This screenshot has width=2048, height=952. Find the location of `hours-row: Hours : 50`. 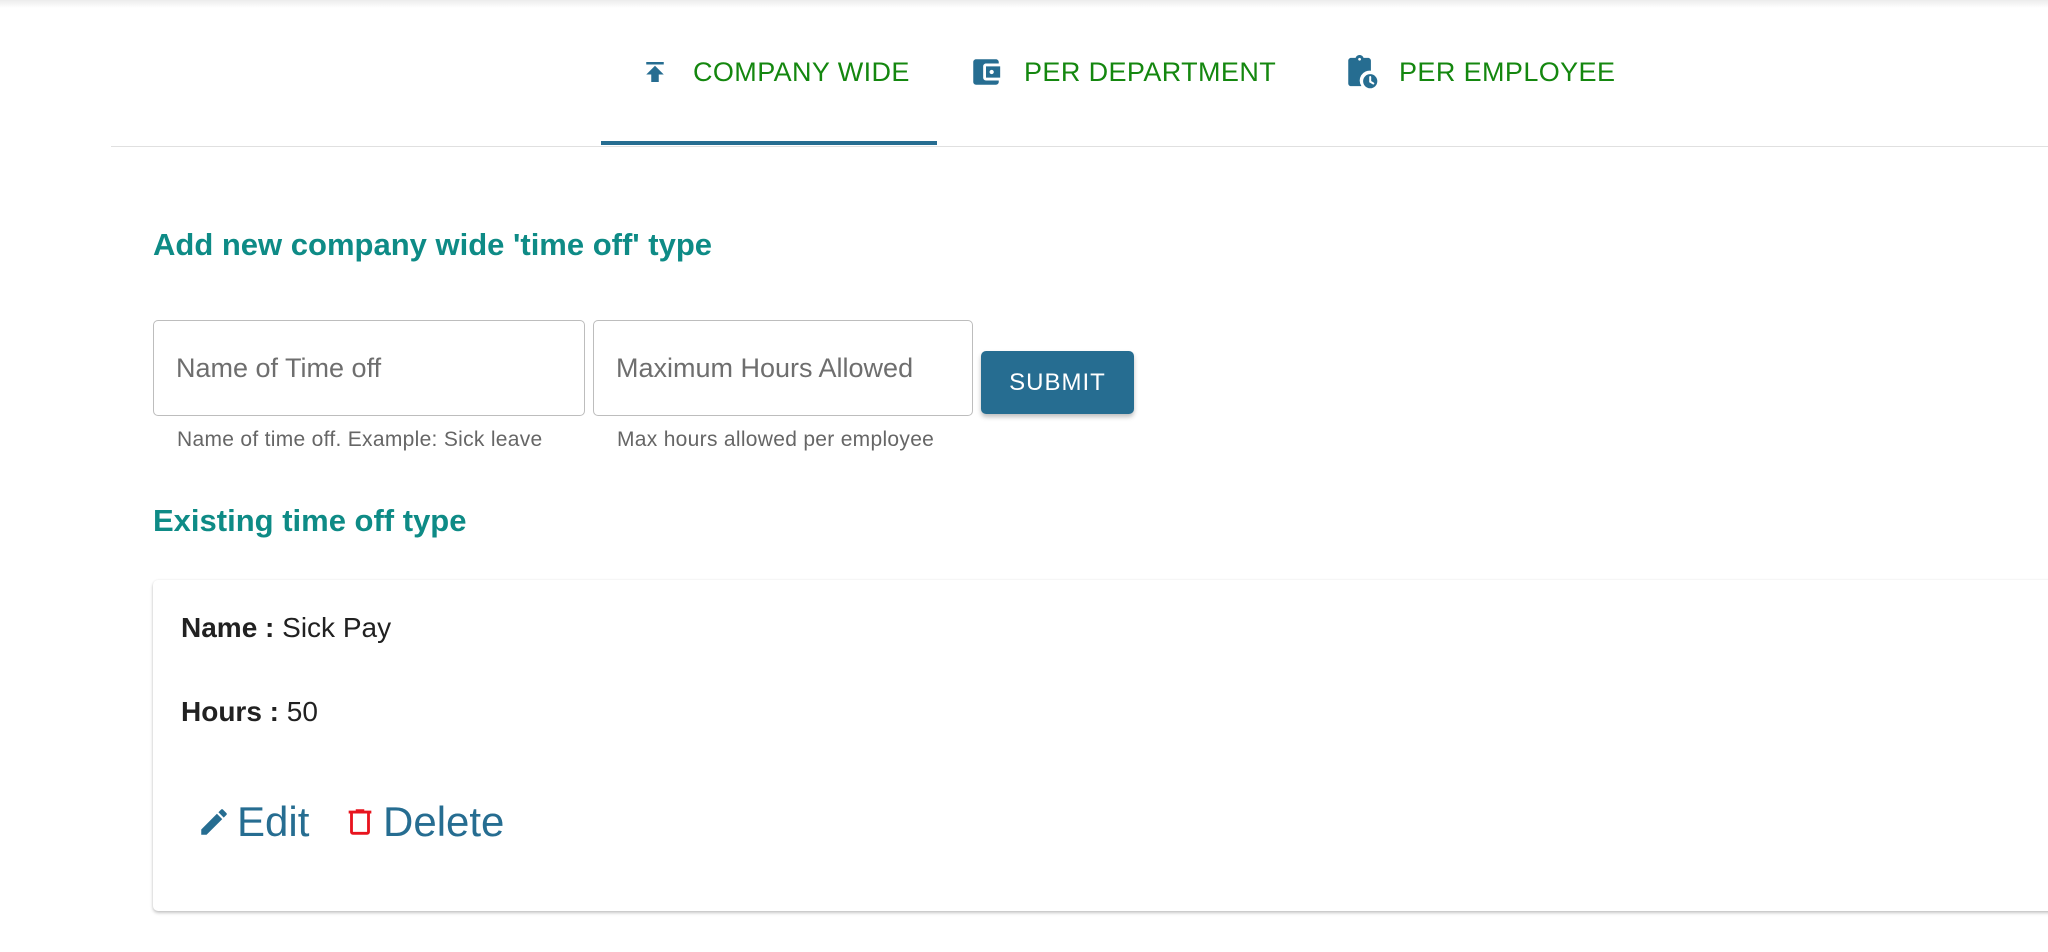

hours-row: Hours : 50 is located at coordinates (249, 712).